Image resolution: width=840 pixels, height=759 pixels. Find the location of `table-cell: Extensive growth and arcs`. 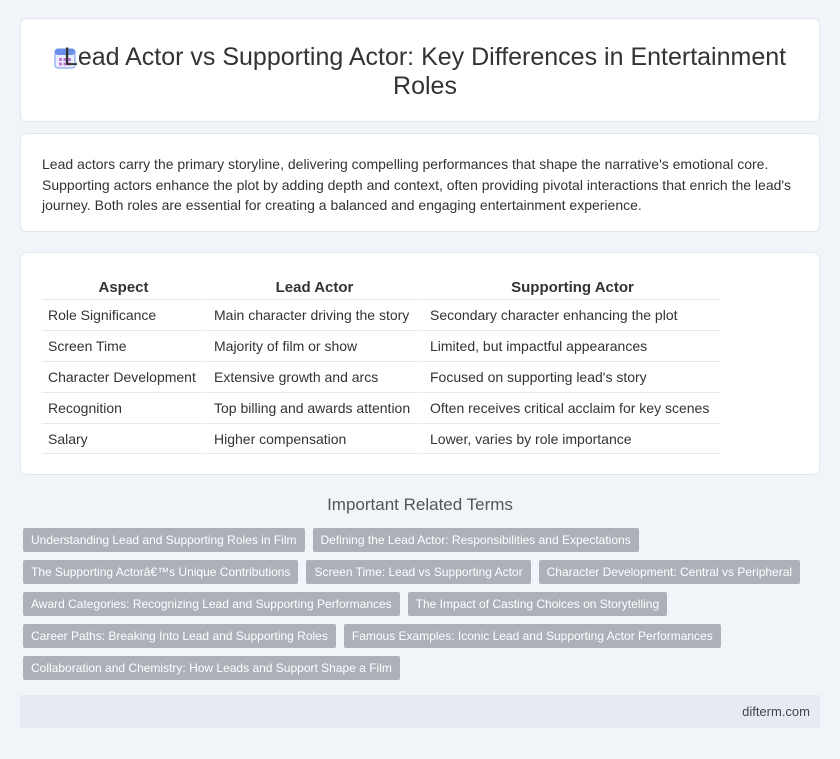

table-cell: Extensive growth and arcs is located at coordinates (313, 376).